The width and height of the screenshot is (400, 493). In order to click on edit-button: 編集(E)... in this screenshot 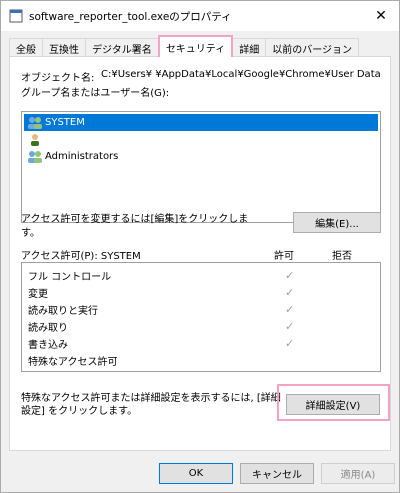, I will do `click(337, 222)`.